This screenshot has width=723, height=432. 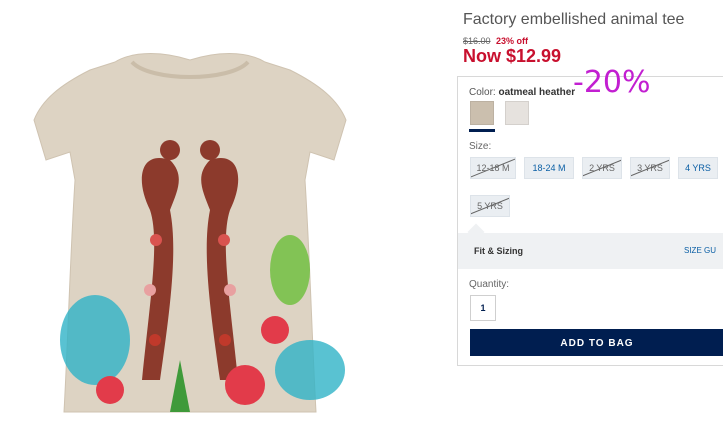 I want to click on size-option-4yrs: 4 YRS, so click(x=698, y=168).